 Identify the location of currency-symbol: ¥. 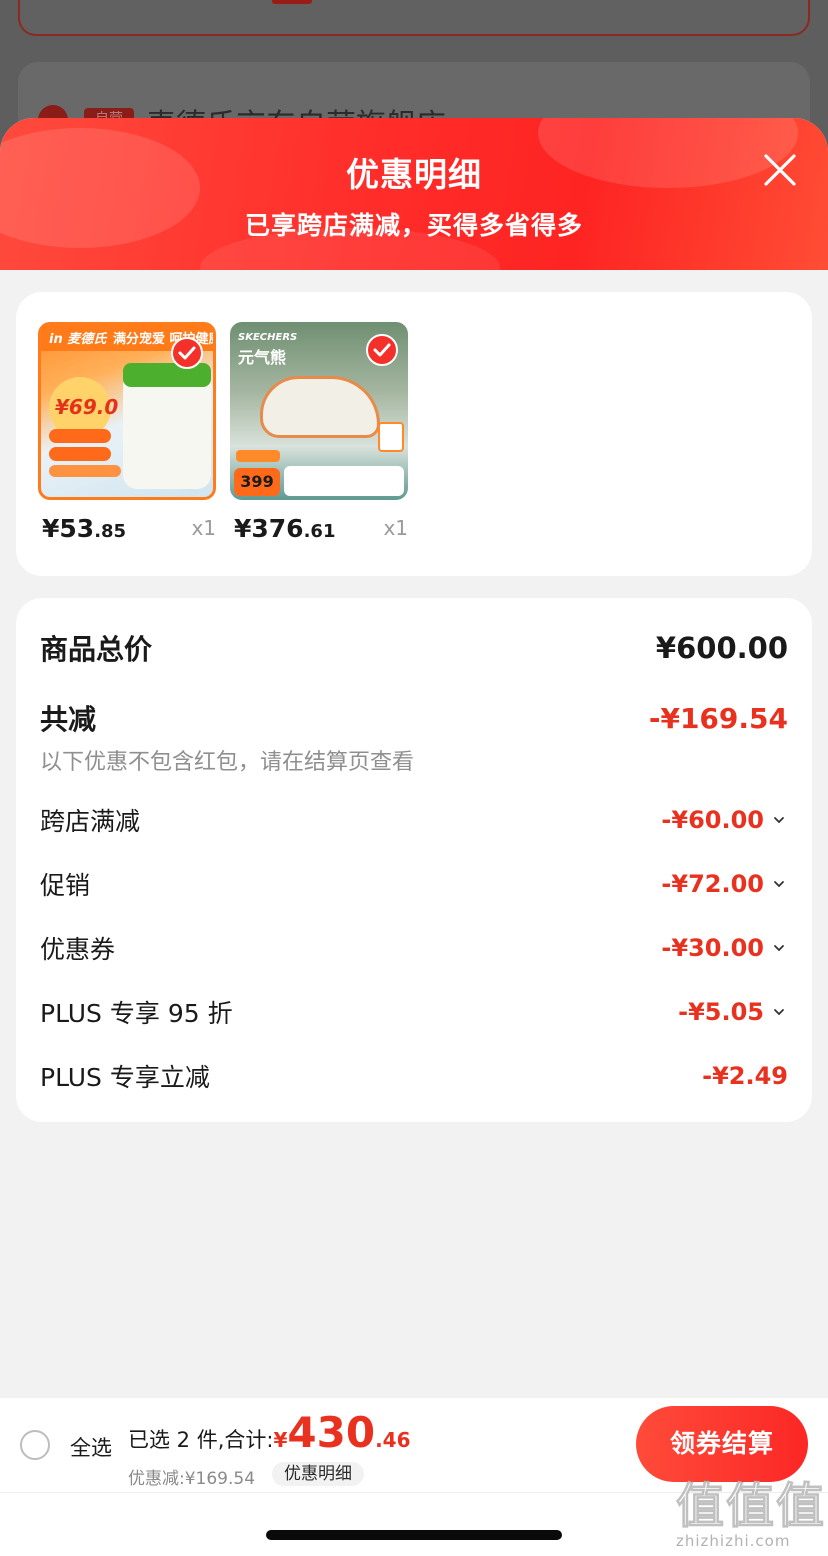
(280, 1440).